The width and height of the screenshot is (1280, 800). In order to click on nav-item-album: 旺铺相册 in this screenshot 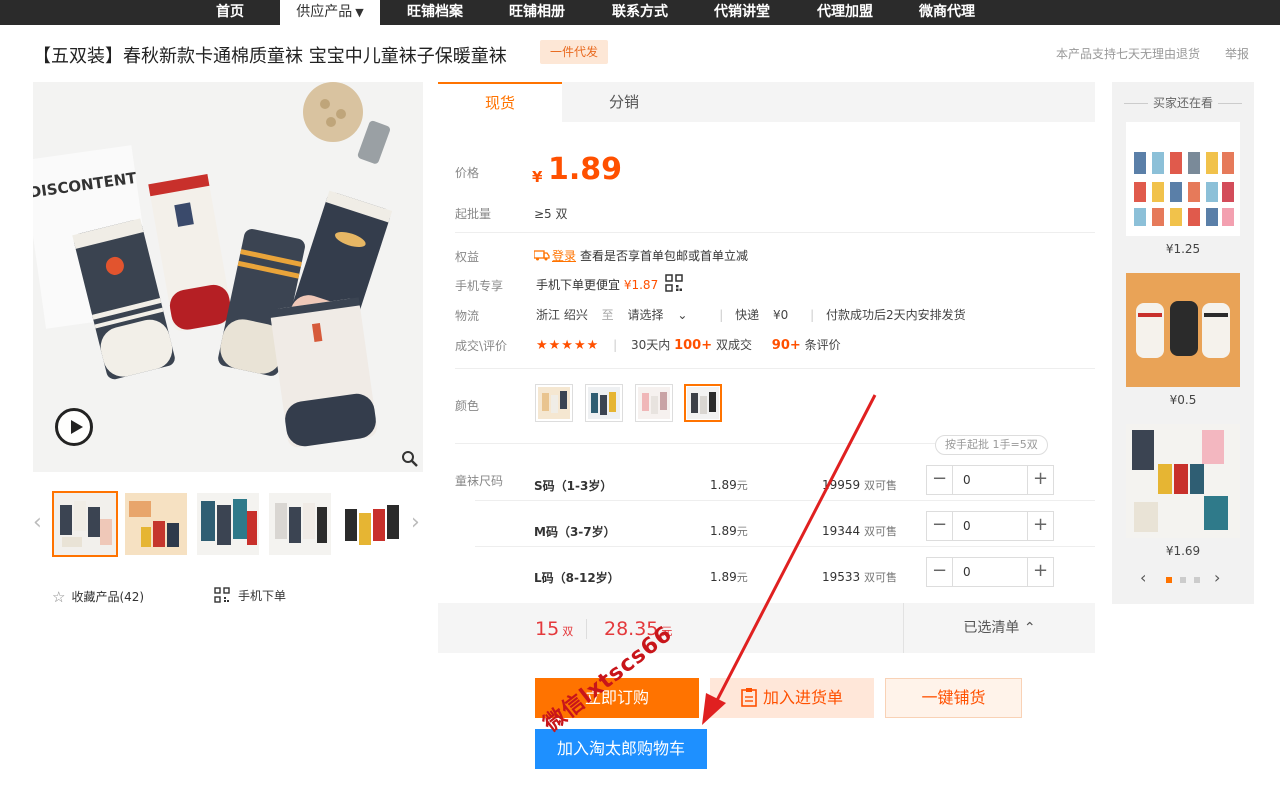, I will do `click(537, 12)`.